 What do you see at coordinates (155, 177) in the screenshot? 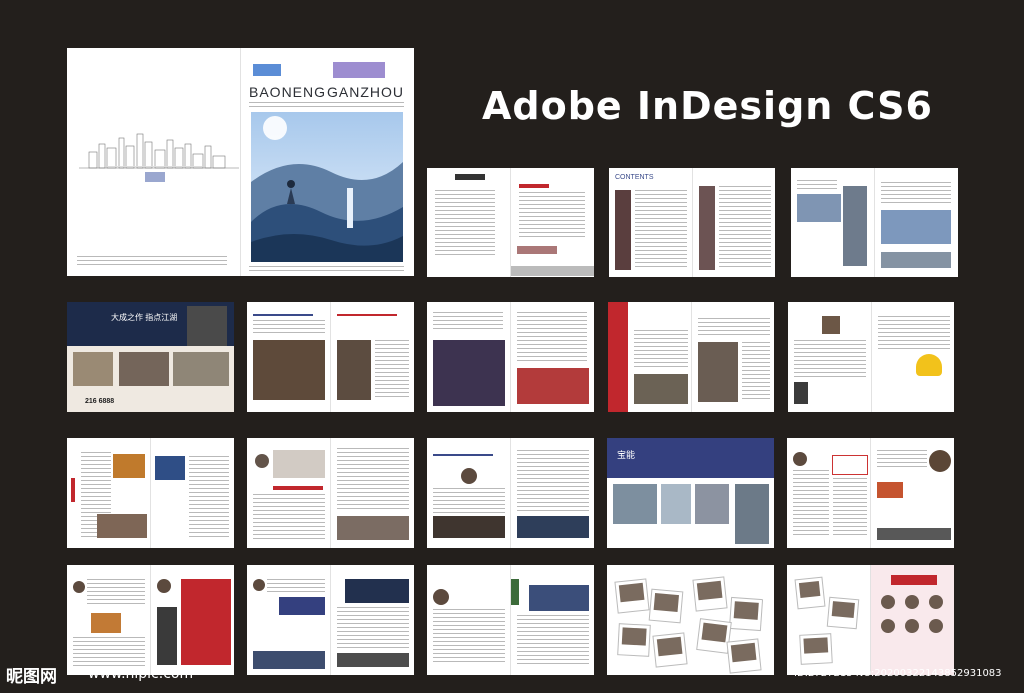
I see `cover-back-logo` at bounding box center [155, 177].